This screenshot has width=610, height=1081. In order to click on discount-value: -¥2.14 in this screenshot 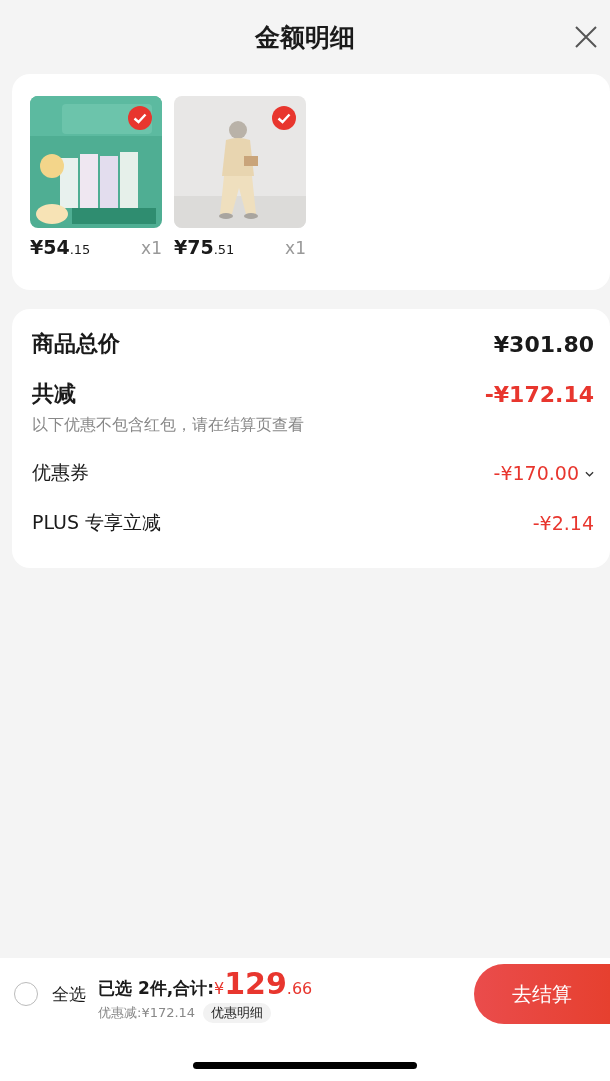, I will do `click(563, 523)`.